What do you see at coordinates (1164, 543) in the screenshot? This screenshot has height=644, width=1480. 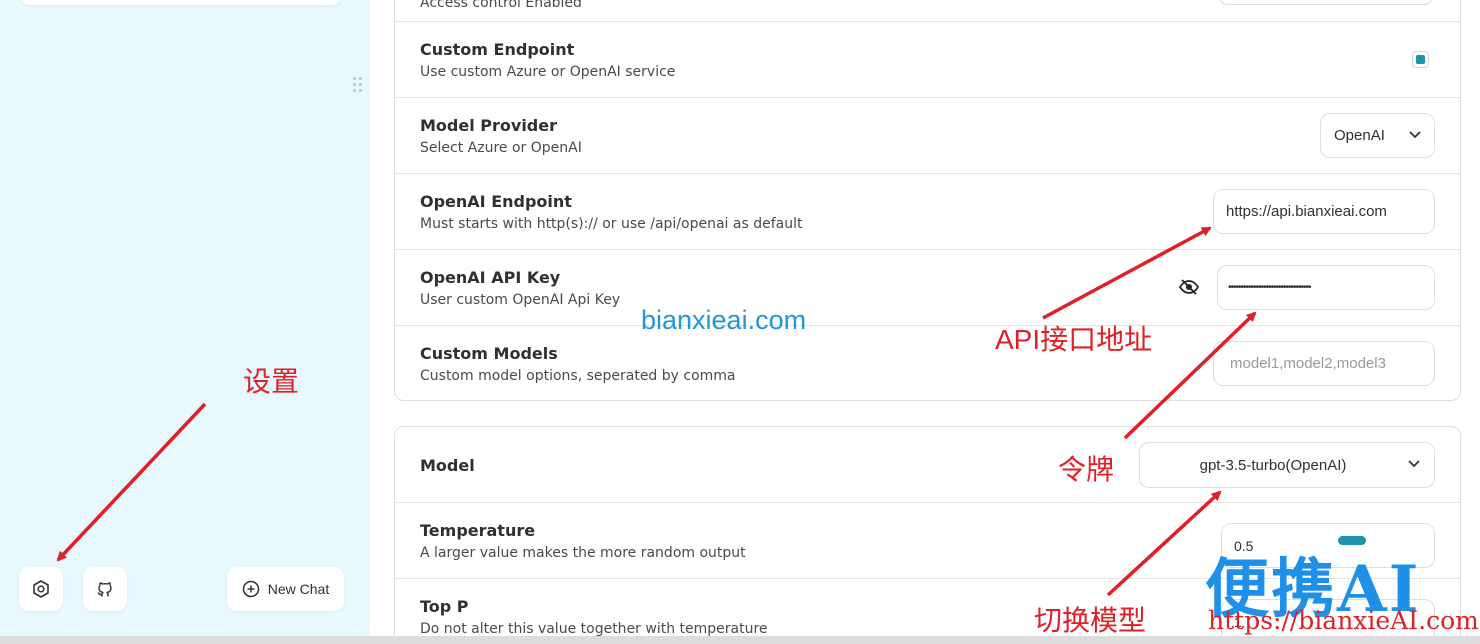 I see `arrow-to-model` at bounding box center [1164, 543].